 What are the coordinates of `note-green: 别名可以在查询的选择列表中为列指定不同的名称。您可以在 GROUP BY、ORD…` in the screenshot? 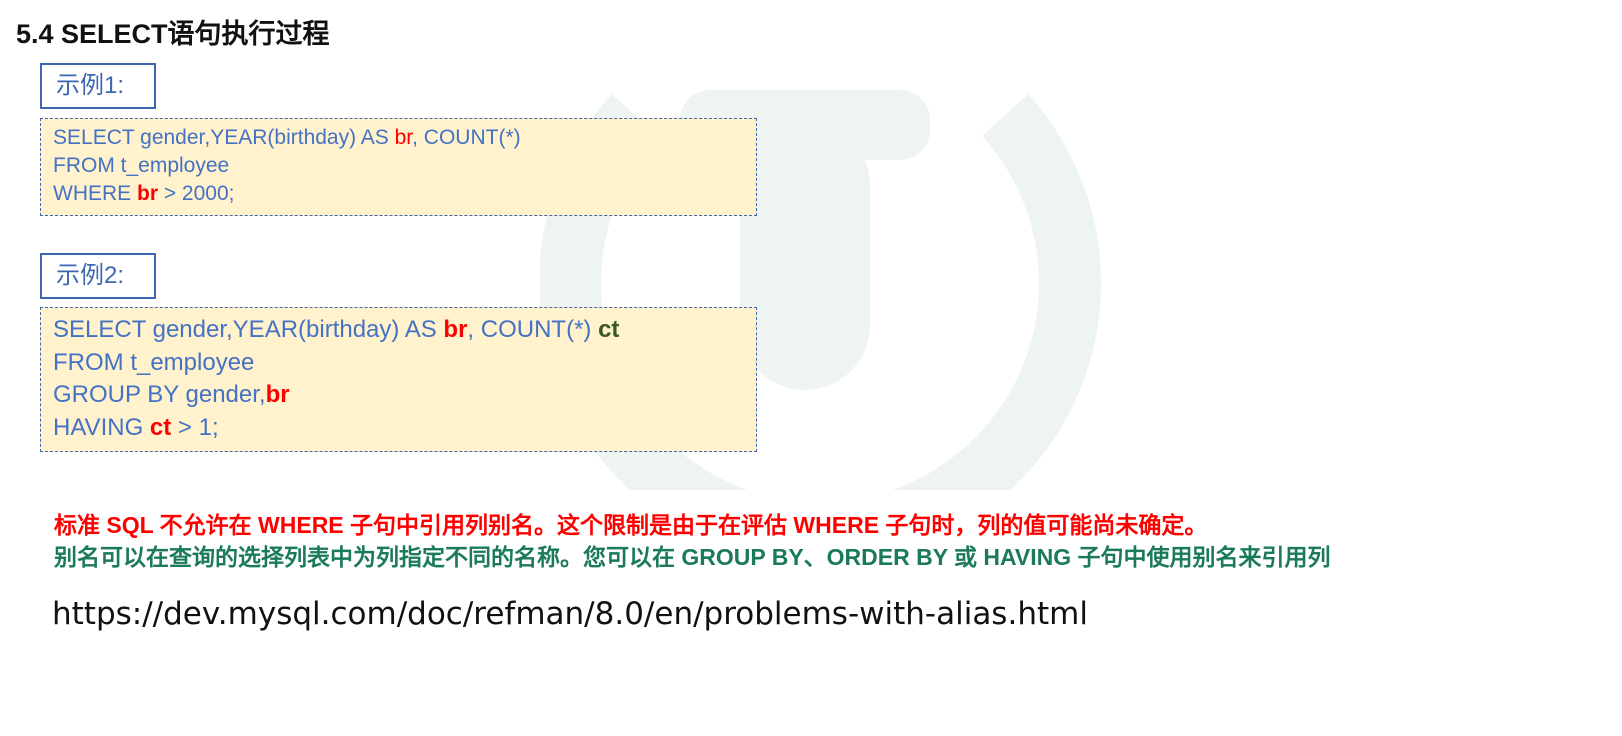 It's located at (692, 557).